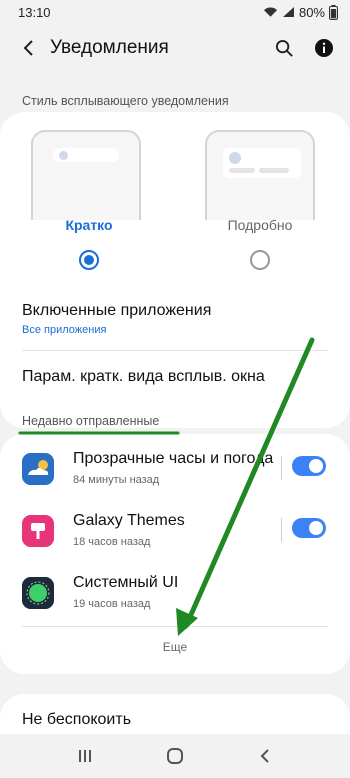  What do you see at coordinates (109, 47) in the screenshot?
I see `page-title: Уведомления` at bounding box center [109, 47].